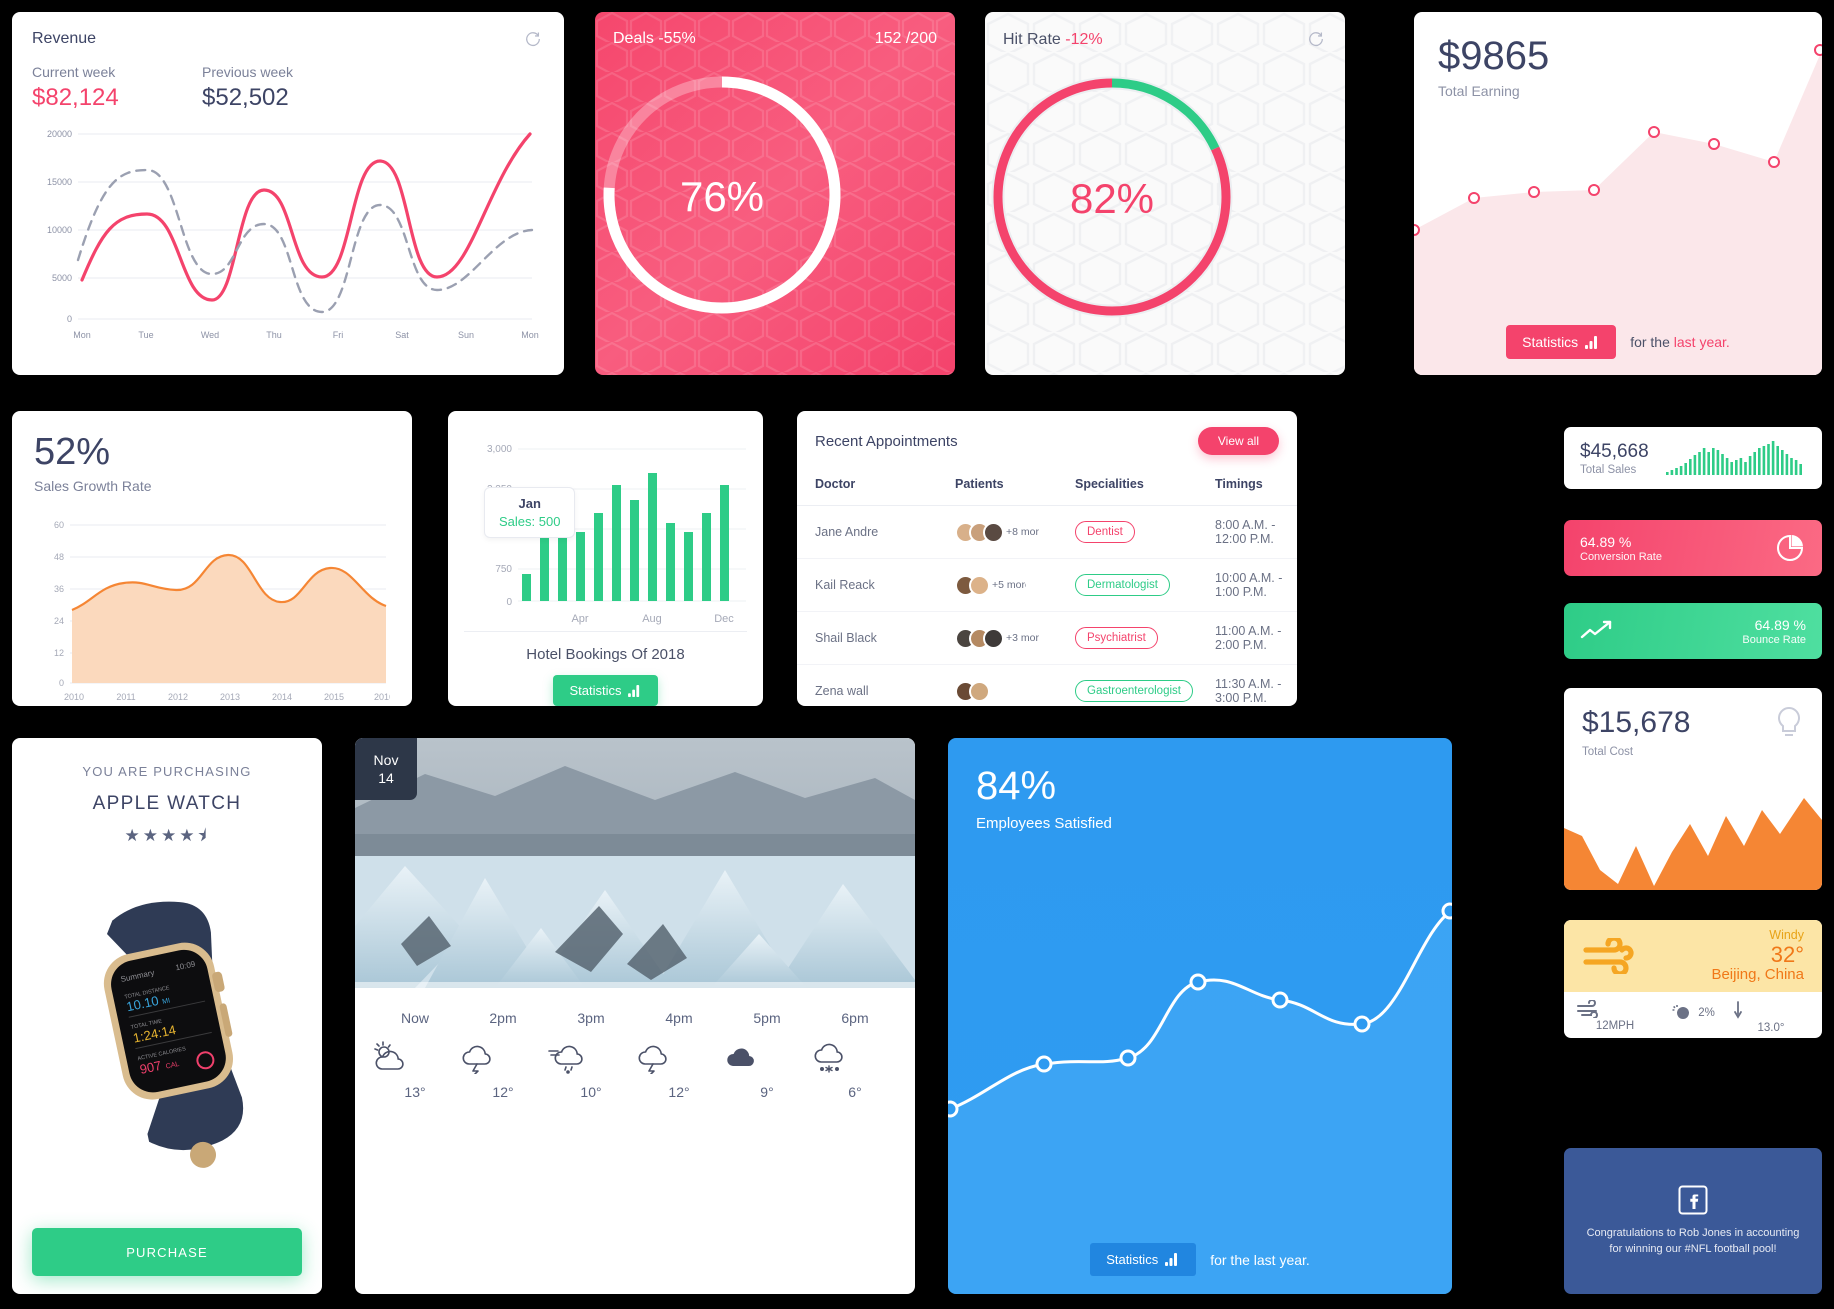 The image size is (1834, 1309). I want to click on avatar-group: +8 mor, so click(1006, 532).